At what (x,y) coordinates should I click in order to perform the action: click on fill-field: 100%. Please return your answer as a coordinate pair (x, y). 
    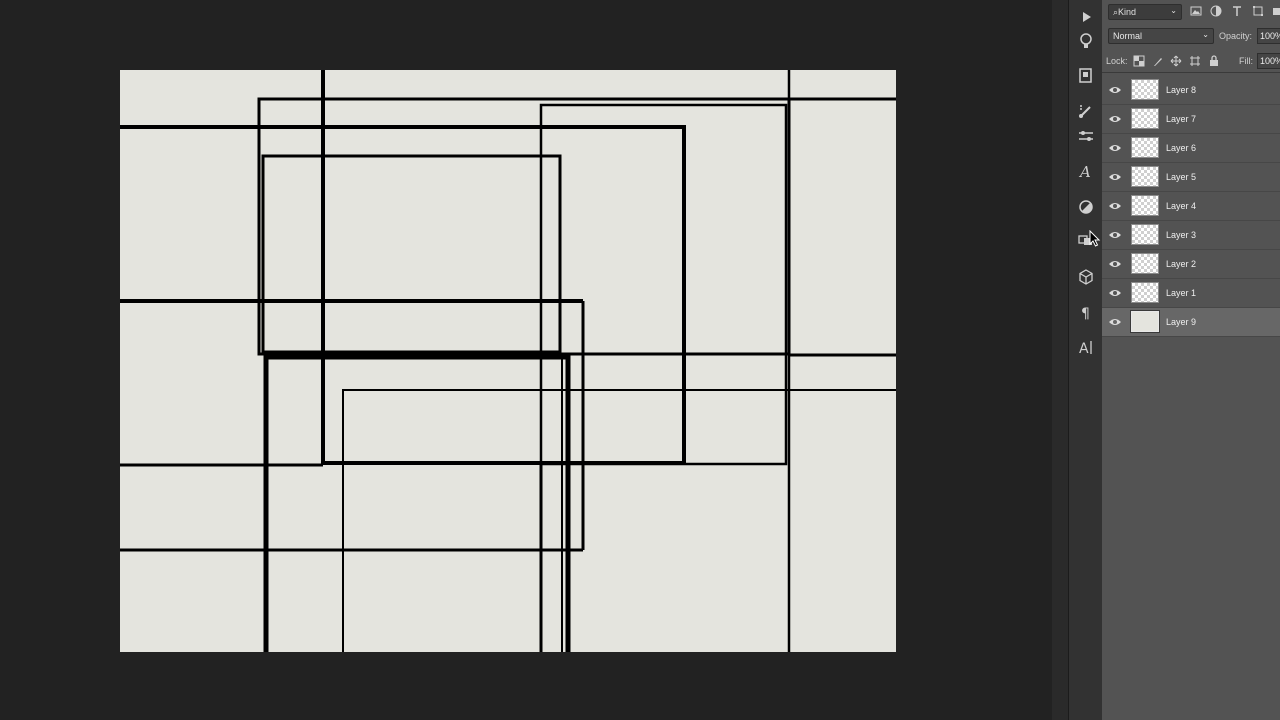
    Looking at the image, I should click on (1268, 61).